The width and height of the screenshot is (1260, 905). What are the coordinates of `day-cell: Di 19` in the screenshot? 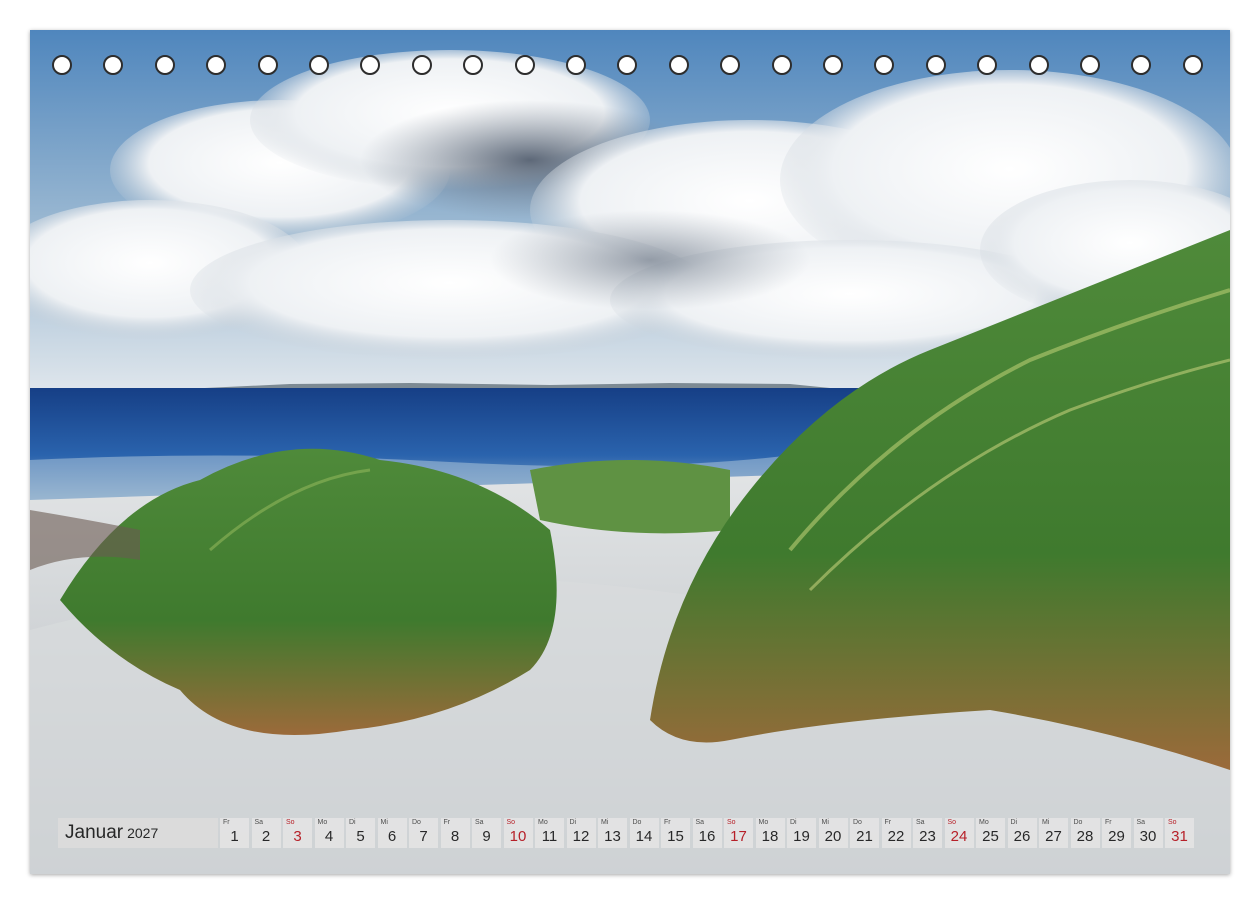 It's located at (801, 833).